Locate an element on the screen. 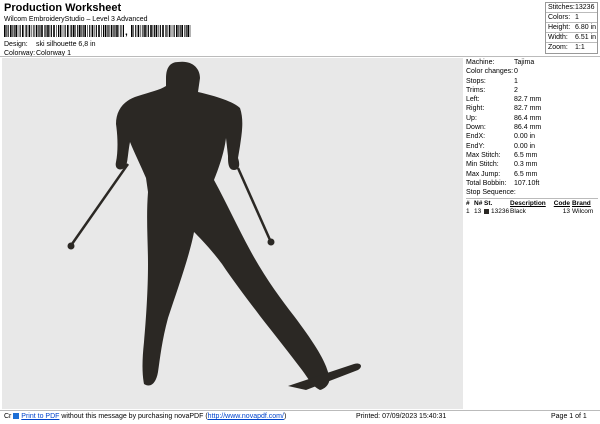  right-pole-basket is located at coordinates (271, 242).